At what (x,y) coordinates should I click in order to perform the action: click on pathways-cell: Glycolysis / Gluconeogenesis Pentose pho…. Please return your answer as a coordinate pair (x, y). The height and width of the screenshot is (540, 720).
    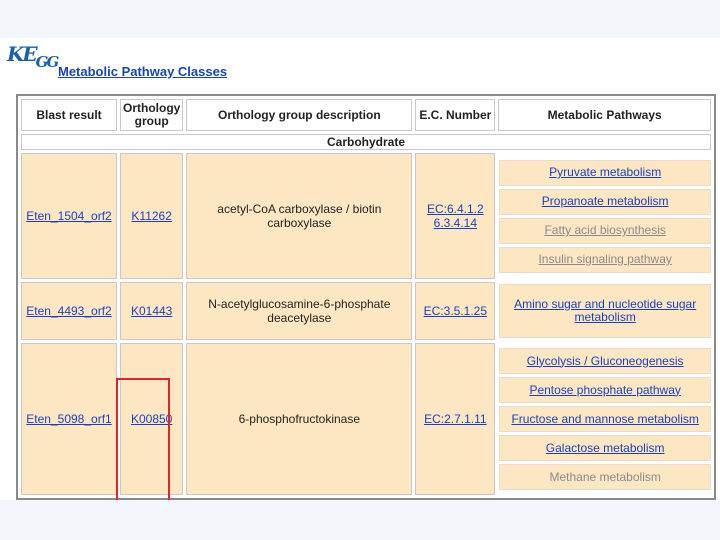
    Looking at the image, I should click on (604, 419).